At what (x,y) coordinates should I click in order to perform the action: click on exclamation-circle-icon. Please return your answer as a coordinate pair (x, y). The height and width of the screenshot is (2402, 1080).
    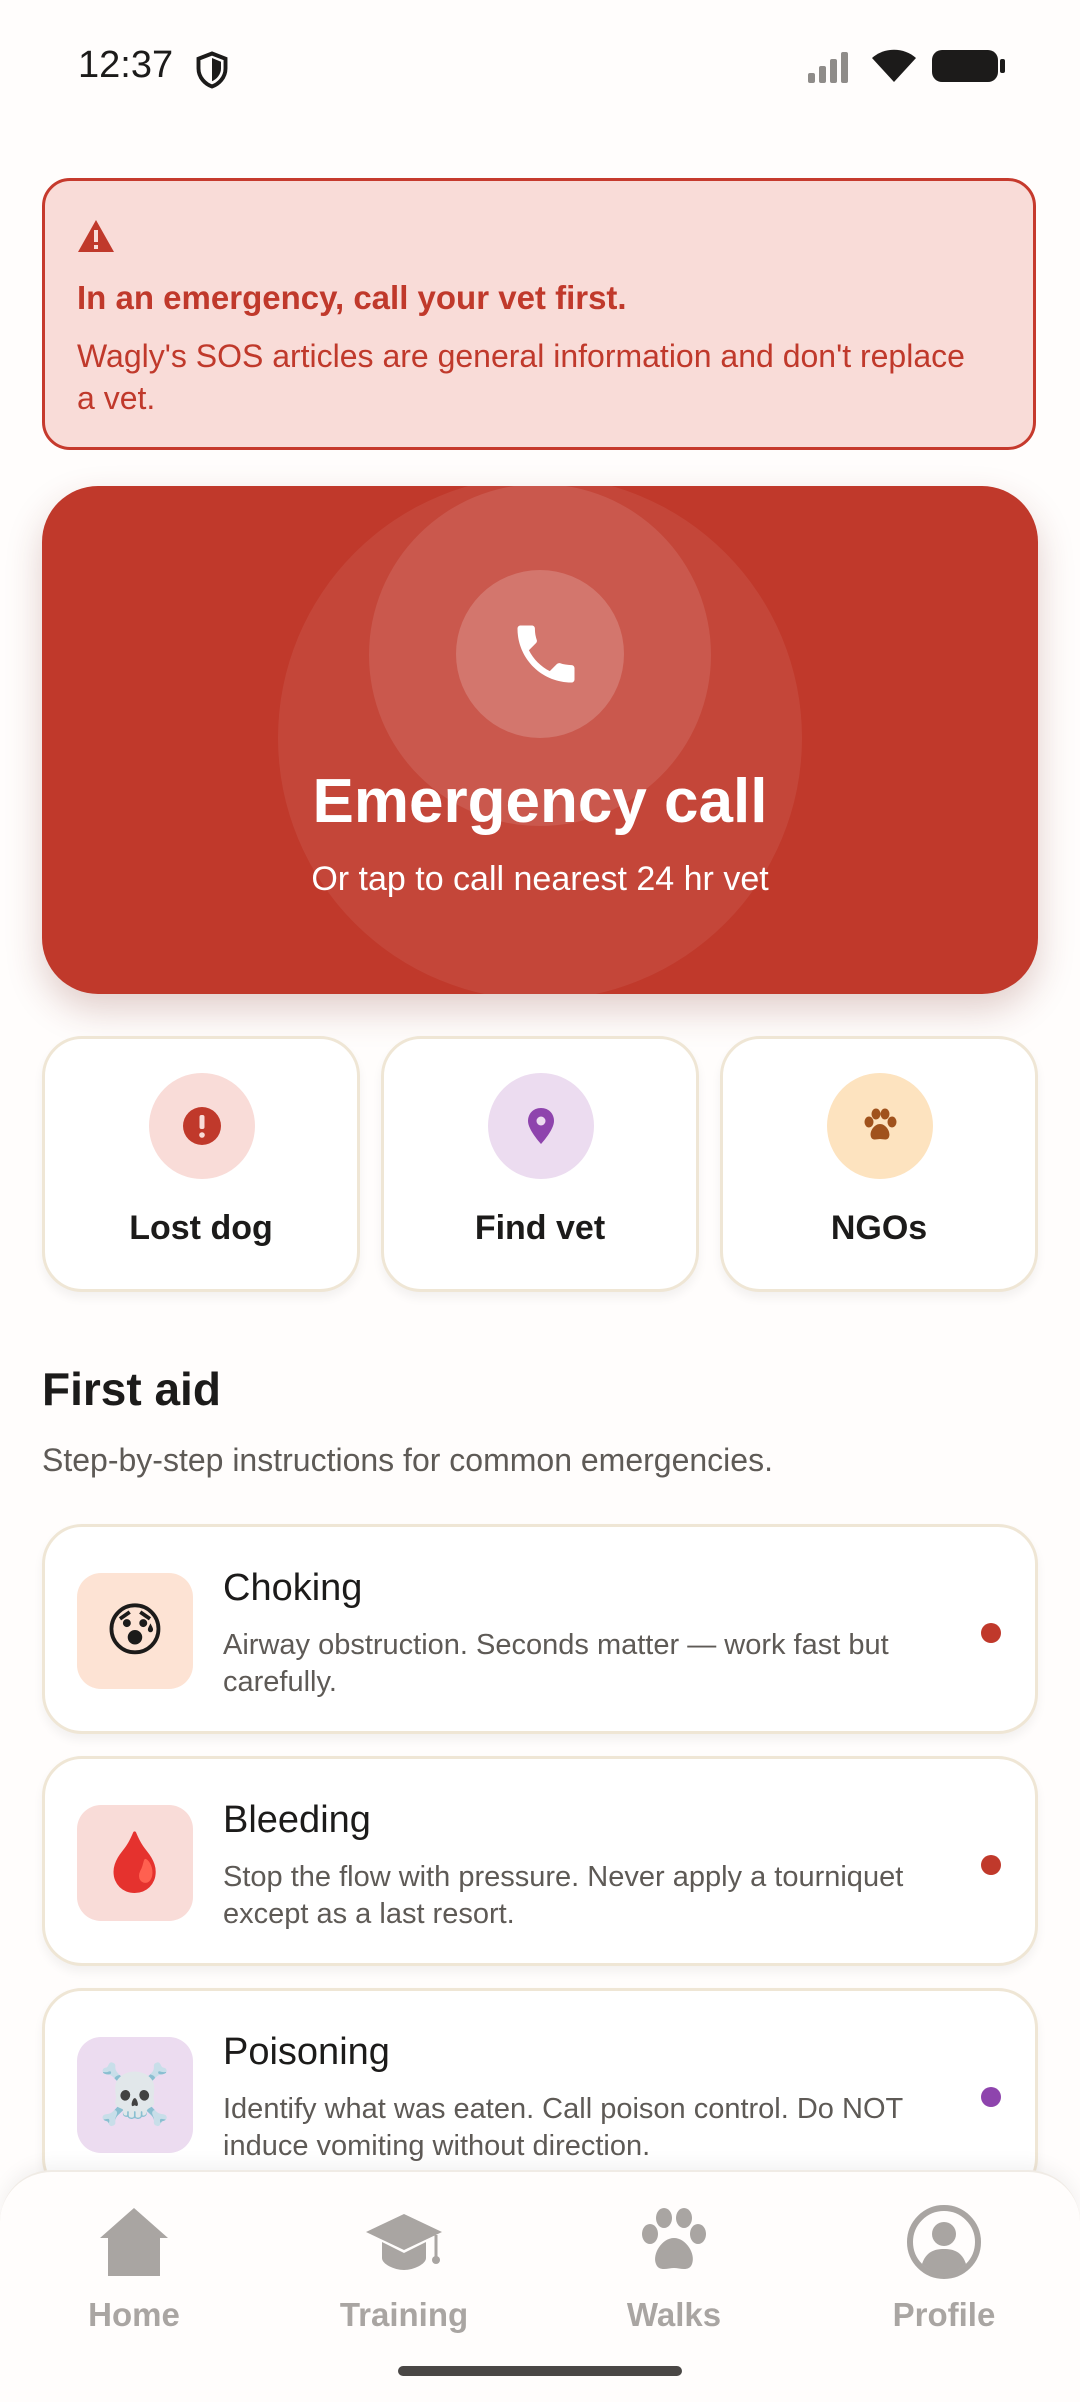
    Looking at the image, I should click on (202, 1126).